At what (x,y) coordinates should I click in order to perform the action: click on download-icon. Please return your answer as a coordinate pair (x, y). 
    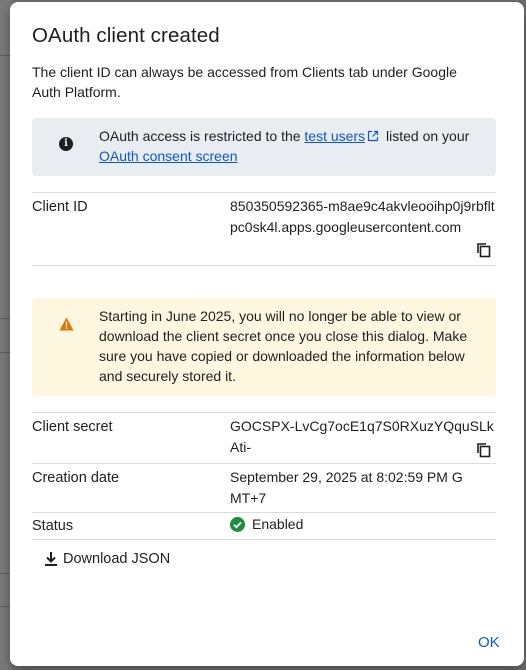
    Looking at the image, I should click on (51, 559).